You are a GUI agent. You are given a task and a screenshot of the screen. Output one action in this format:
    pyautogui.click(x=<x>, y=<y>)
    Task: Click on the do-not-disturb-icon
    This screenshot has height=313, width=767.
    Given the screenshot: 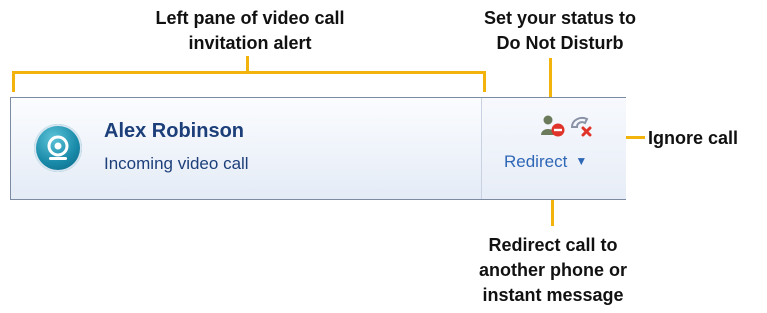 What is the action you would take?
    pyautogui.click(x=553, y=126)
    